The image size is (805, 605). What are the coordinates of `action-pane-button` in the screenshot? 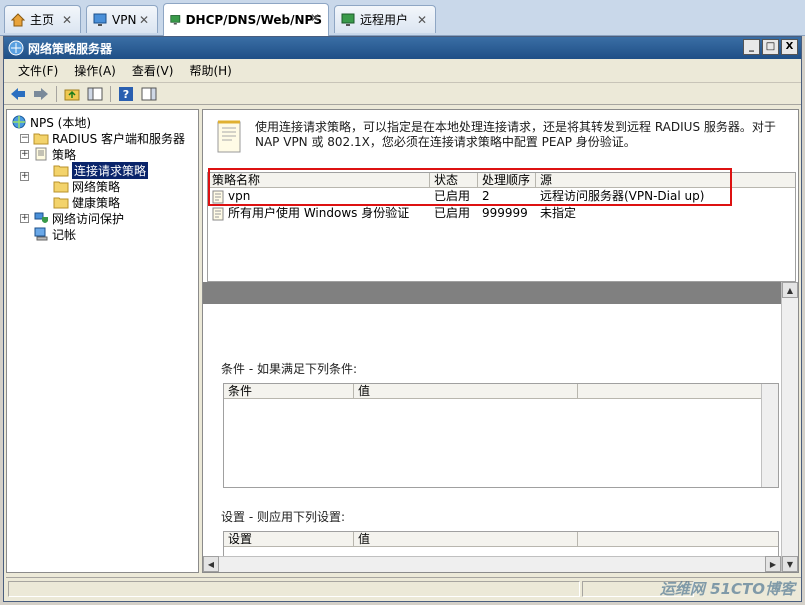 It's located at (149, 94).